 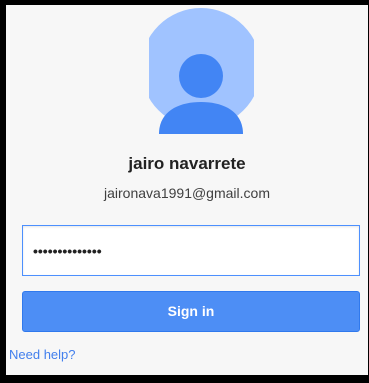 What do you see at coordinates (191, 250) in the screenshot?
I see `password-field: ••••••••••••••` at bounding box center [191, 250].